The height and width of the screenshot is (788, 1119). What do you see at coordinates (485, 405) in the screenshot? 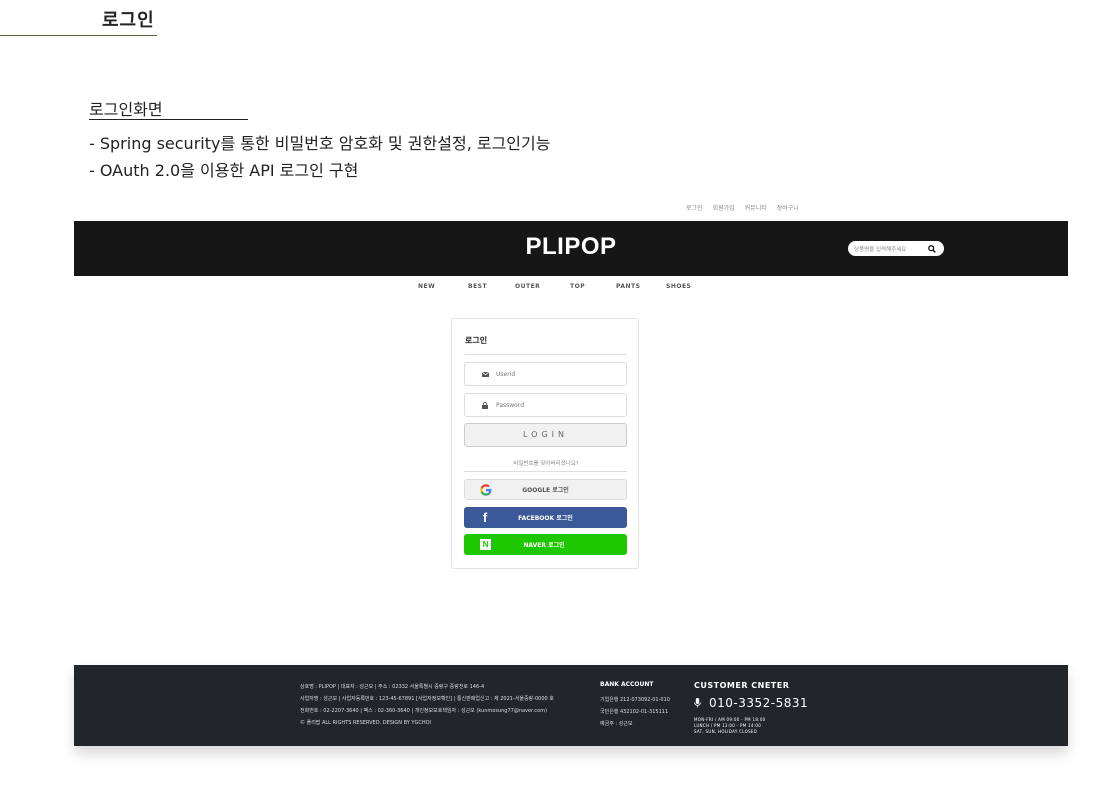
I see `lock-icon` at bounding box center [485, 405].